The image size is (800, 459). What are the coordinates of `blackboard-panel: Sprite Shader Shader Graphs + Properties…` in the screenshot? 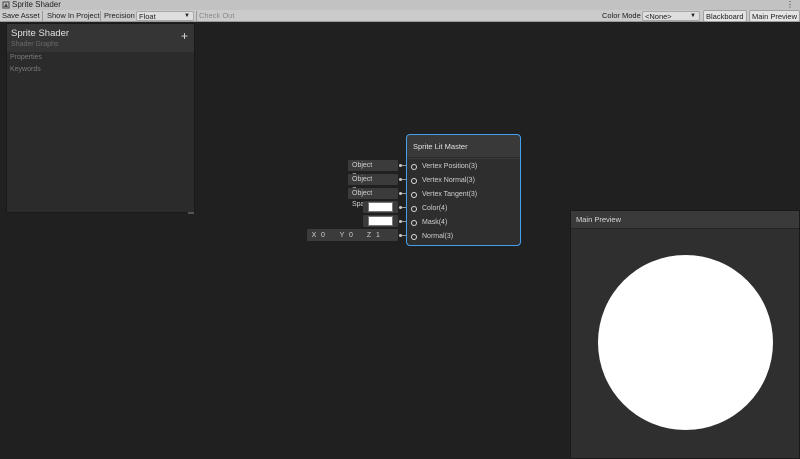 It's located at (100, 118).